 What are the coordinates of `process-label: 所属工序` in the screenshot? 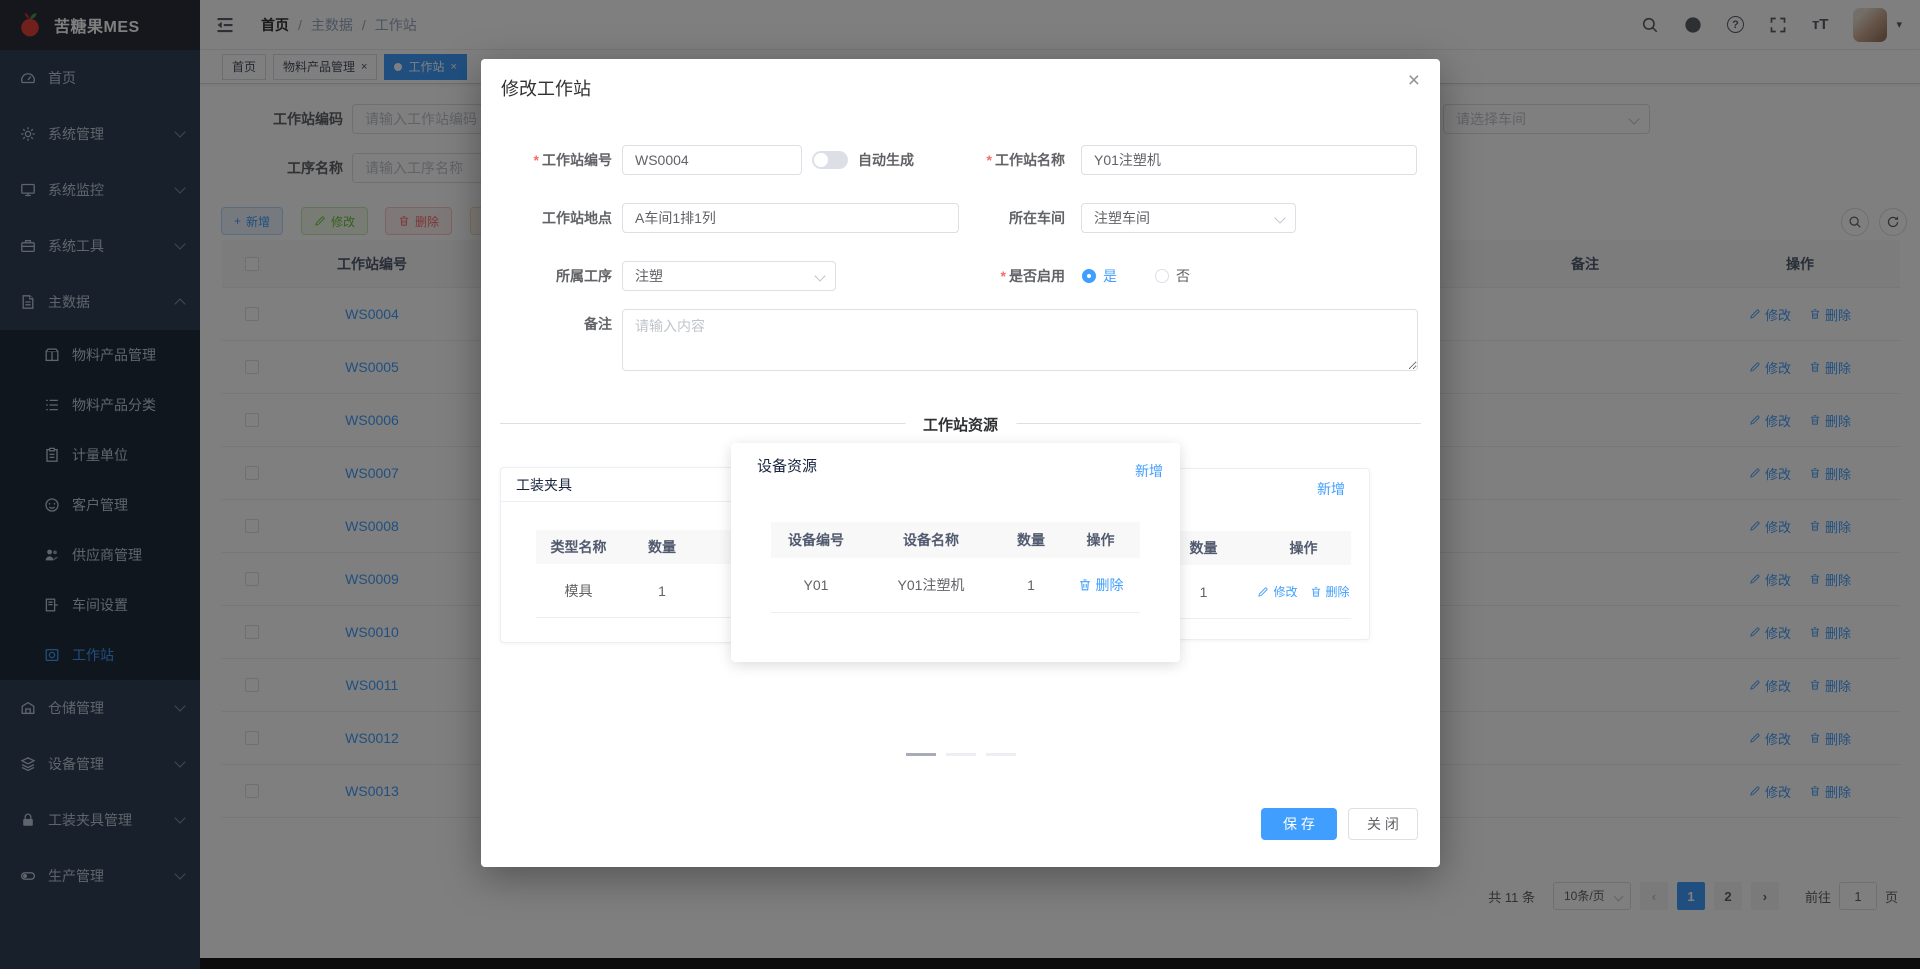 It's located at (584, 276).